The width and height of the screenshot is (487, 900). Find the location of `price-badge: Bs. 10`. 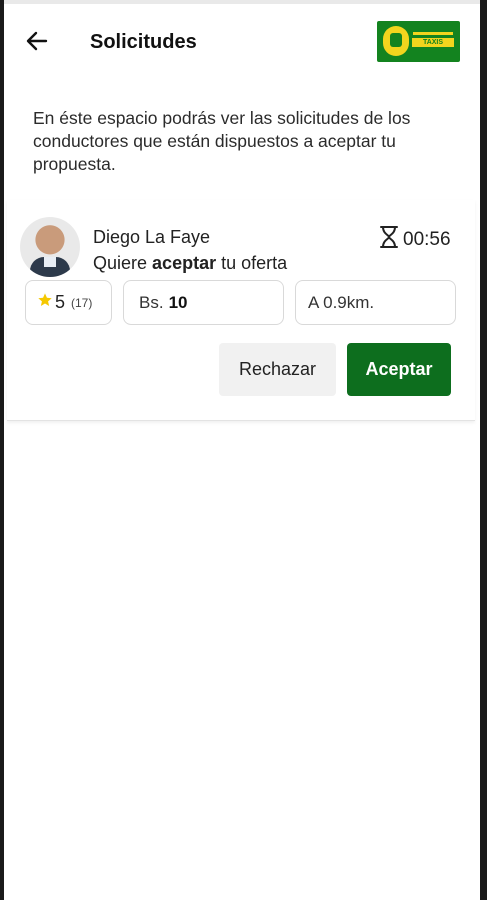

price-badge: Bs. 10 is located at coordinates (203, 302).